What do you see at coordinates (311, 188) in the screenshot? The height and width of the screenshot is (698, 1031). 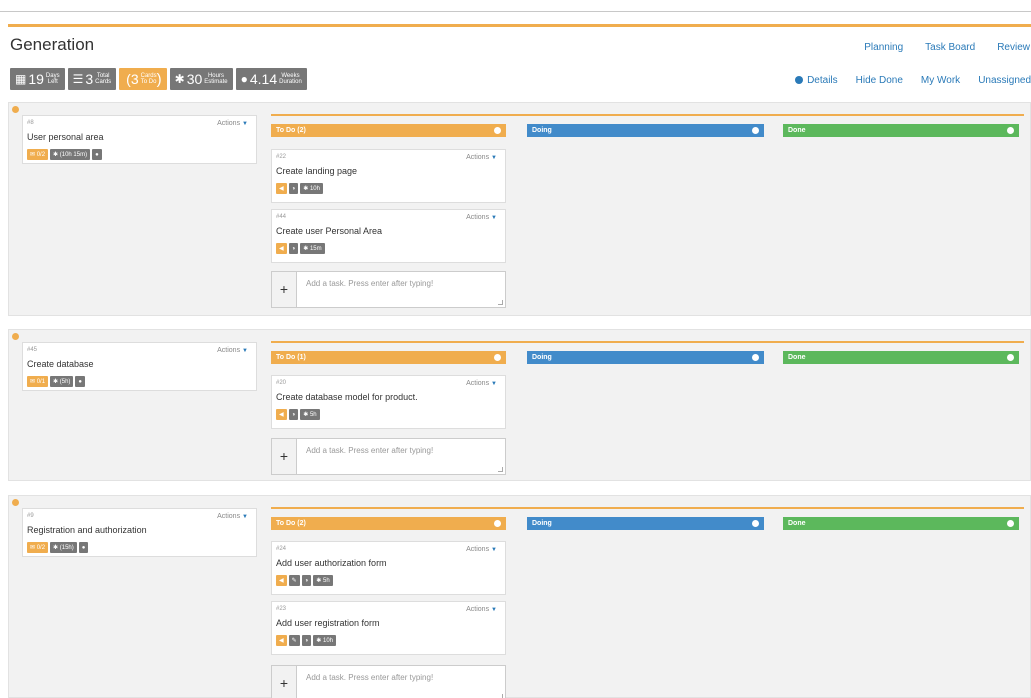 I see `estimate-badge: ✱ 10h` at bounding box center [311, 188].